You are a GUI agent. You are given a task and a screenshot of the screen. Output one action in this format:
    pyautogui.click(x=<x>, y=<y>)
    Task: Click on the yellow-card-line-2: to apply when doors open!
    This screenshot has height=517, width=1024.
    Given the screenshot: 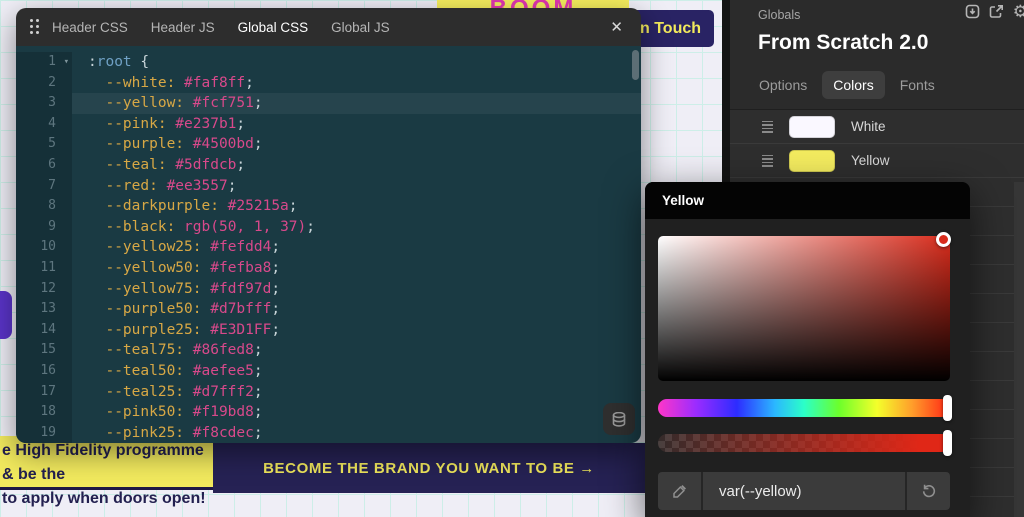 What is the action you would take?
    pyautogui.click(x=104, y=498)
    